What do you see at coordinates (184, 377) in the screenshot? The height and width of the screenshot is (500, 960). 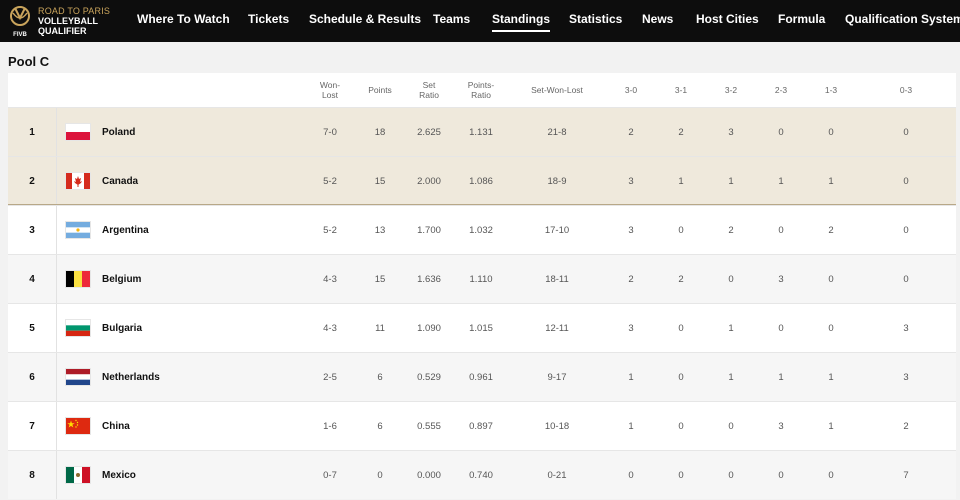 I see `cell-team: Netherlands` at bounding box center [184, 377].